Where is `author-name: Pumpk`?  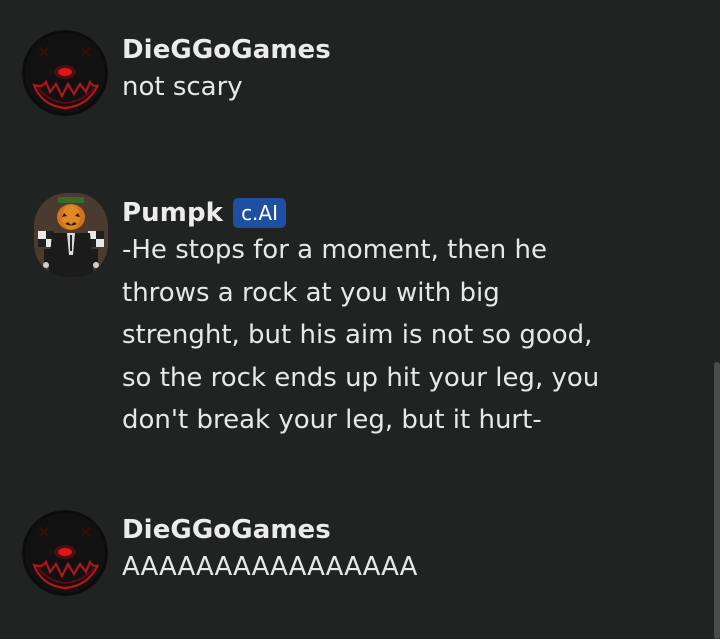
author-name: Pumpk is located at coordinates (172, 213).